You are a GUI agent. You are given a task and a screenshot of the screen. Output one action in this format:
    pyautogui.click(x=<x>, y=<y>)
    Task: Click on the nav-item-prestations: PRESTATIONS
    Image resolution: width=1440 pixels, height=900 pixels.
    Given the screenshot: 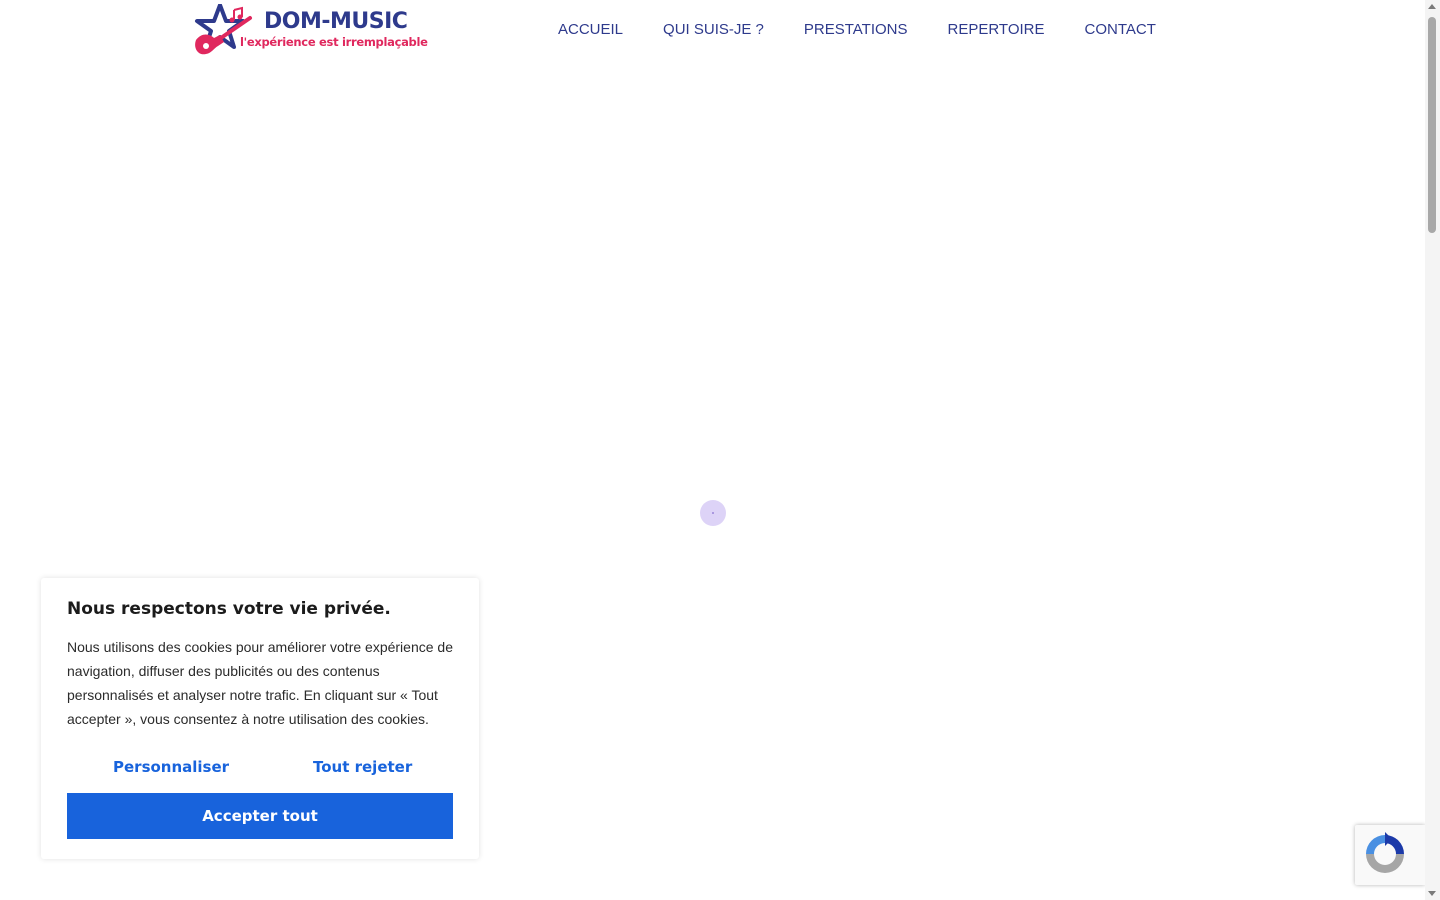 What is the action you would take?
    pyautogui.click(x=856, y=29)
    